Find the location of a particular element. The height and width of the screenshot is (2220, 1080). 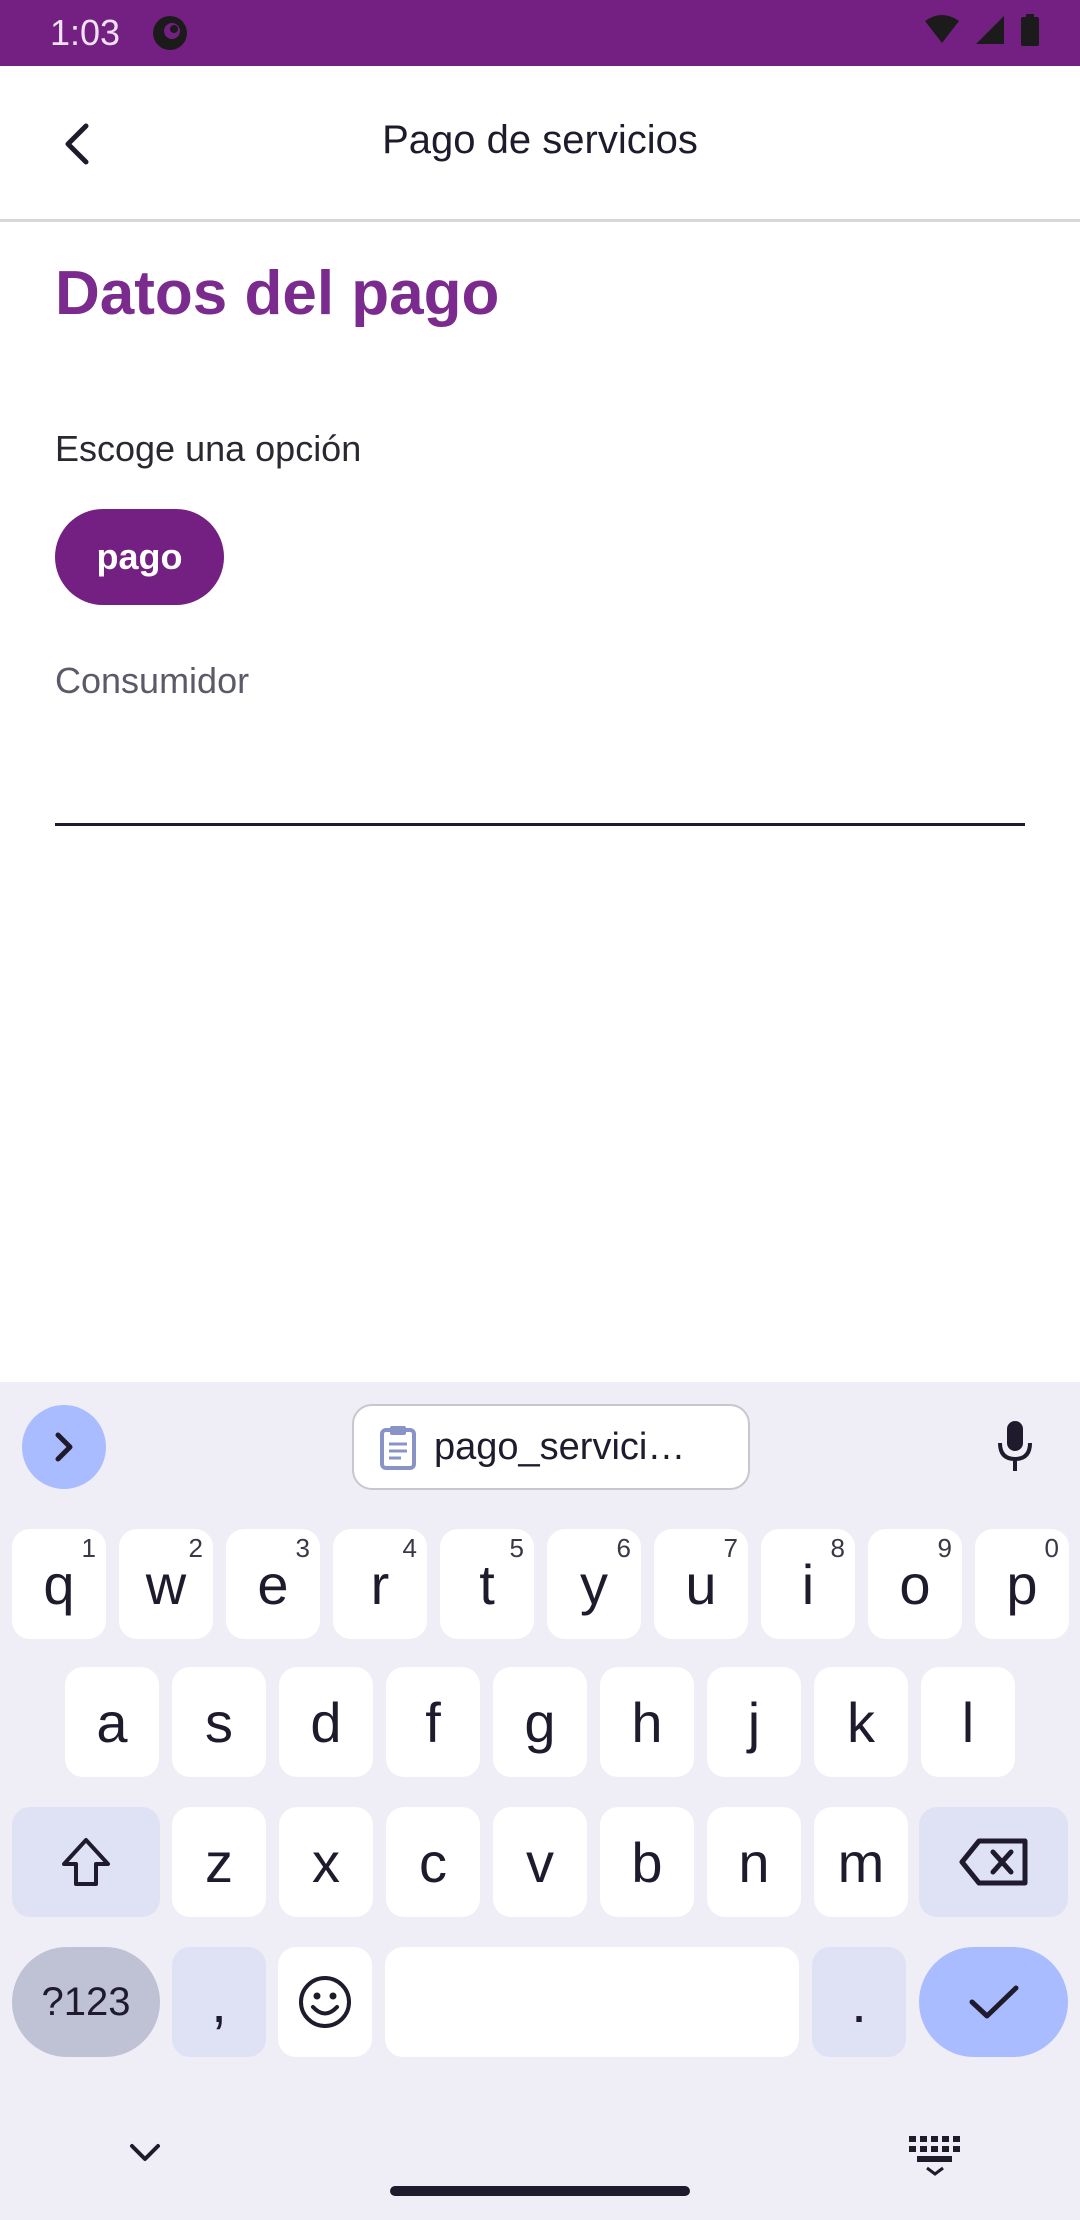

key-label: w is located at coordinates (166, 1584).